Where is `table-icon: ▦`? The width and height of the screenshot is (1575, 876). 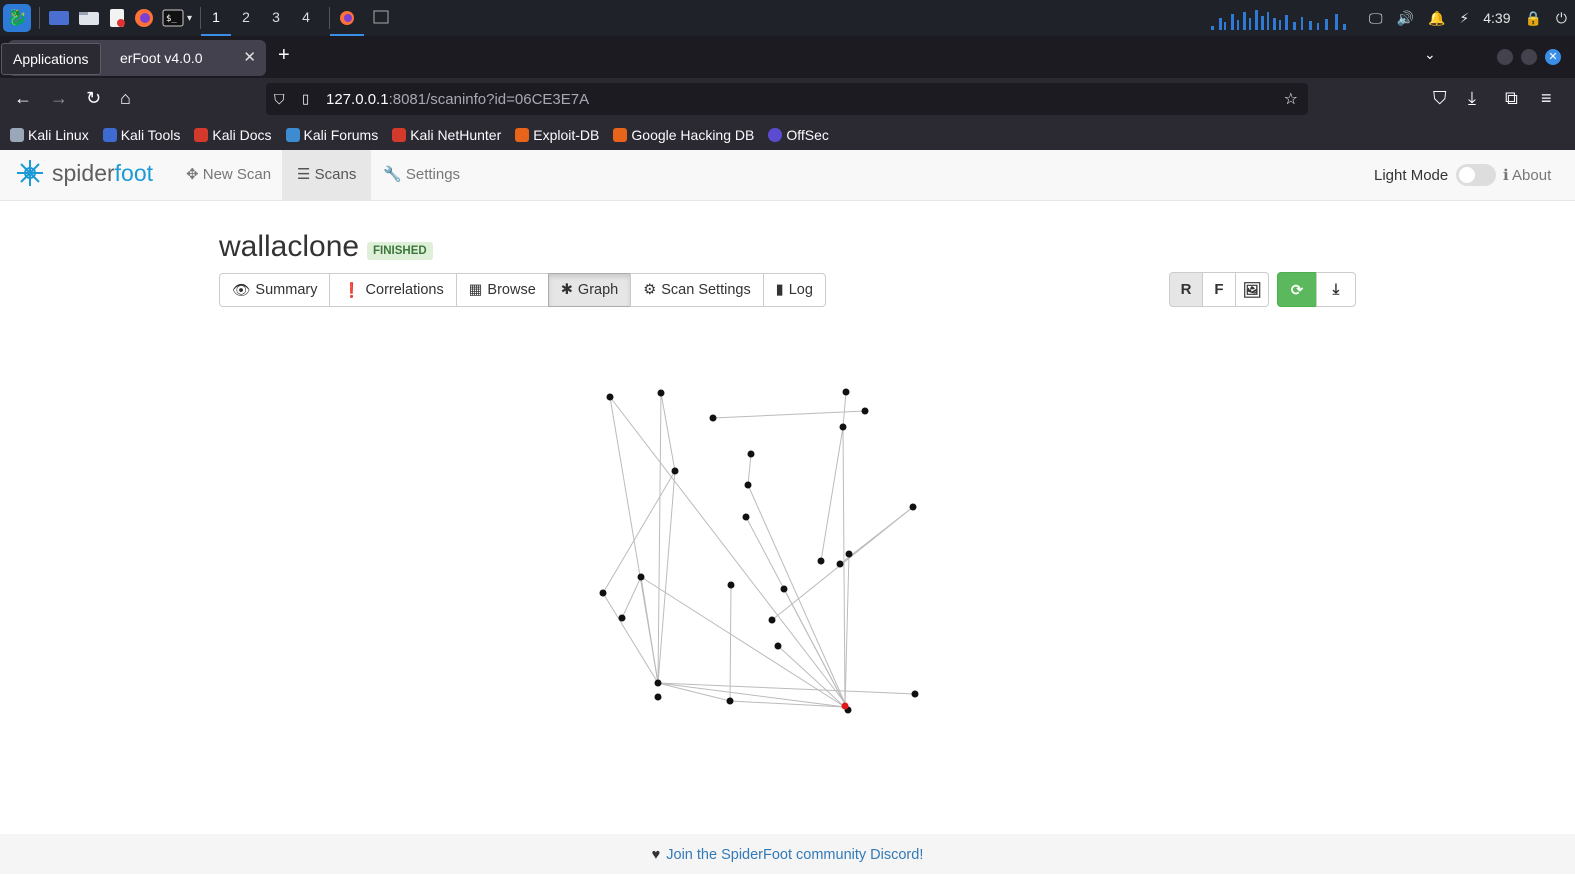 table-icon: ▦ is located at coordinates (475, 290).